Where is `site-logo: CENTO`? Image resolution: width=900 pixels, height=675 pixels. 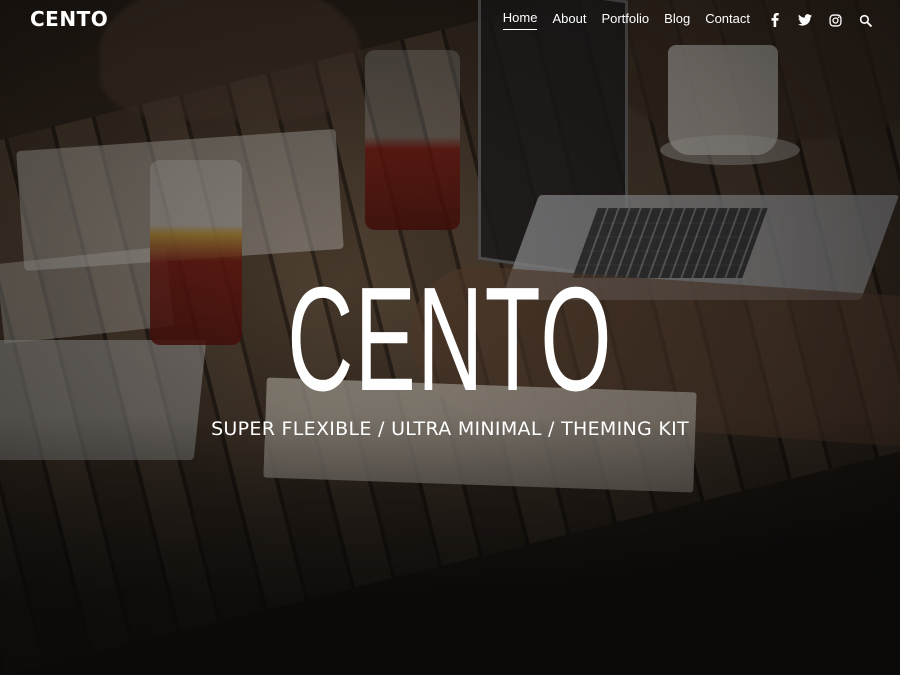 site-logo: CENTO is located at coordinates (69, 19).